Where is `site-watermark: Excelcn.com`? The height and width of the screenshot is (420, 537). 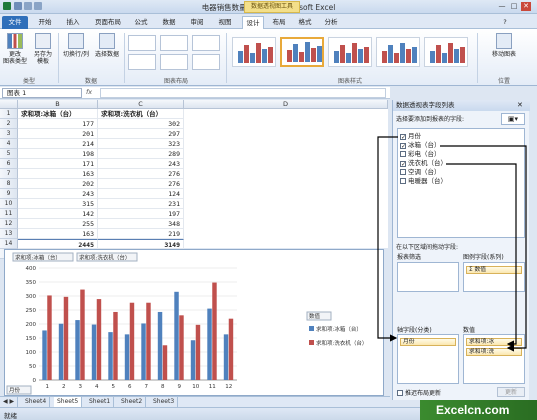 site-watermark: Excelcn.com is located at coordinates (478, 410).